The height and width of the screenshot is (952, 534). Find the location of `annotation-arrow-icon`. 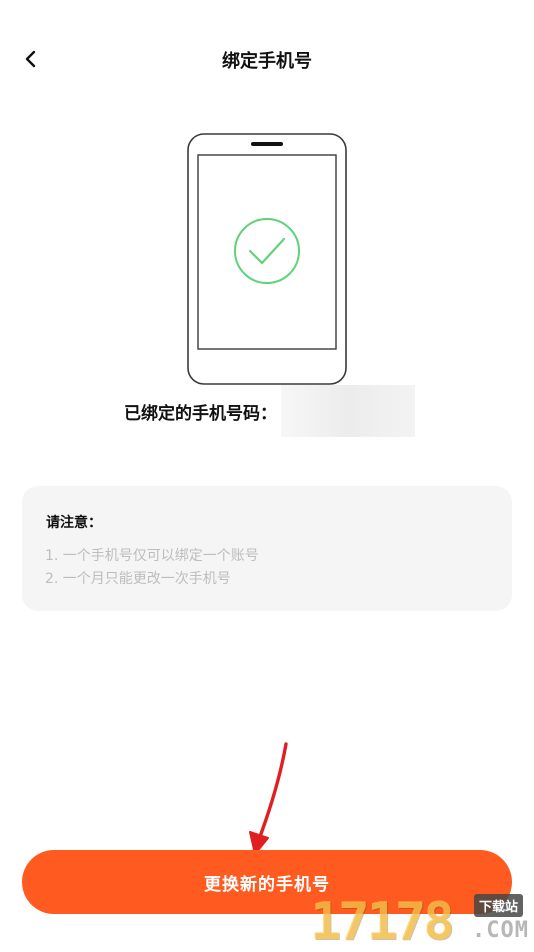

annotation-arrow-icon is located at coordinates (268, 798).